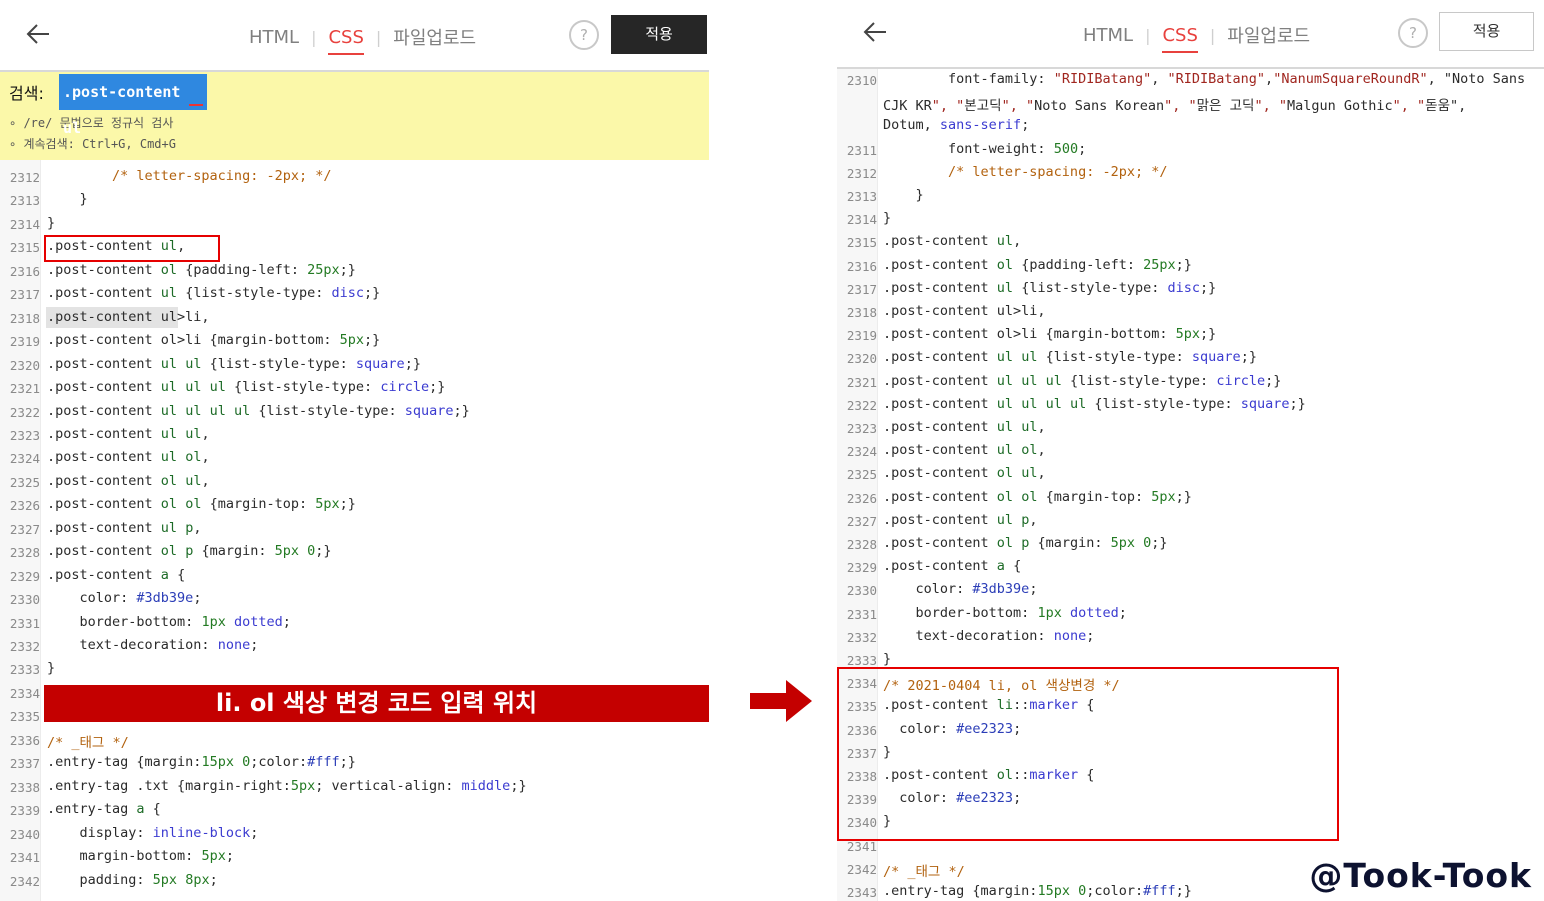 This screenshot has height=901, width=1544. What do you see at coordinates (24, 271) in the screenshot?
I see `line-number: 2316` at bounding box center [24, 271].